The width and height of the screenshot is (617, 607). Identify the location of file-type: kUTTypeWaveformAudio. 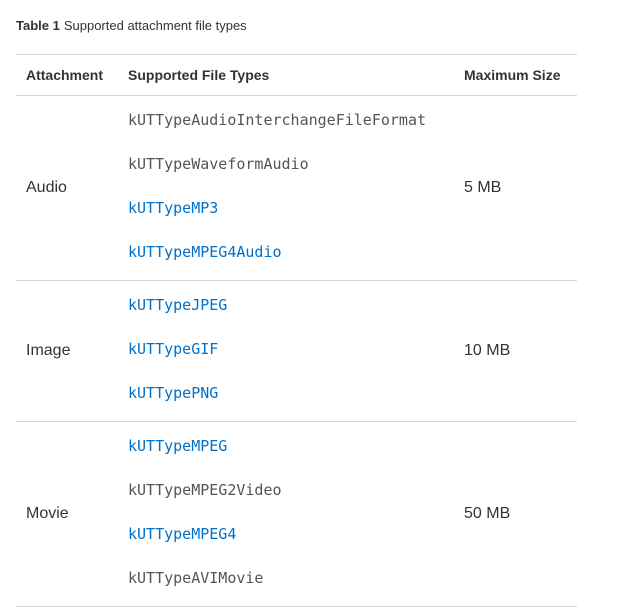
(218, 164).